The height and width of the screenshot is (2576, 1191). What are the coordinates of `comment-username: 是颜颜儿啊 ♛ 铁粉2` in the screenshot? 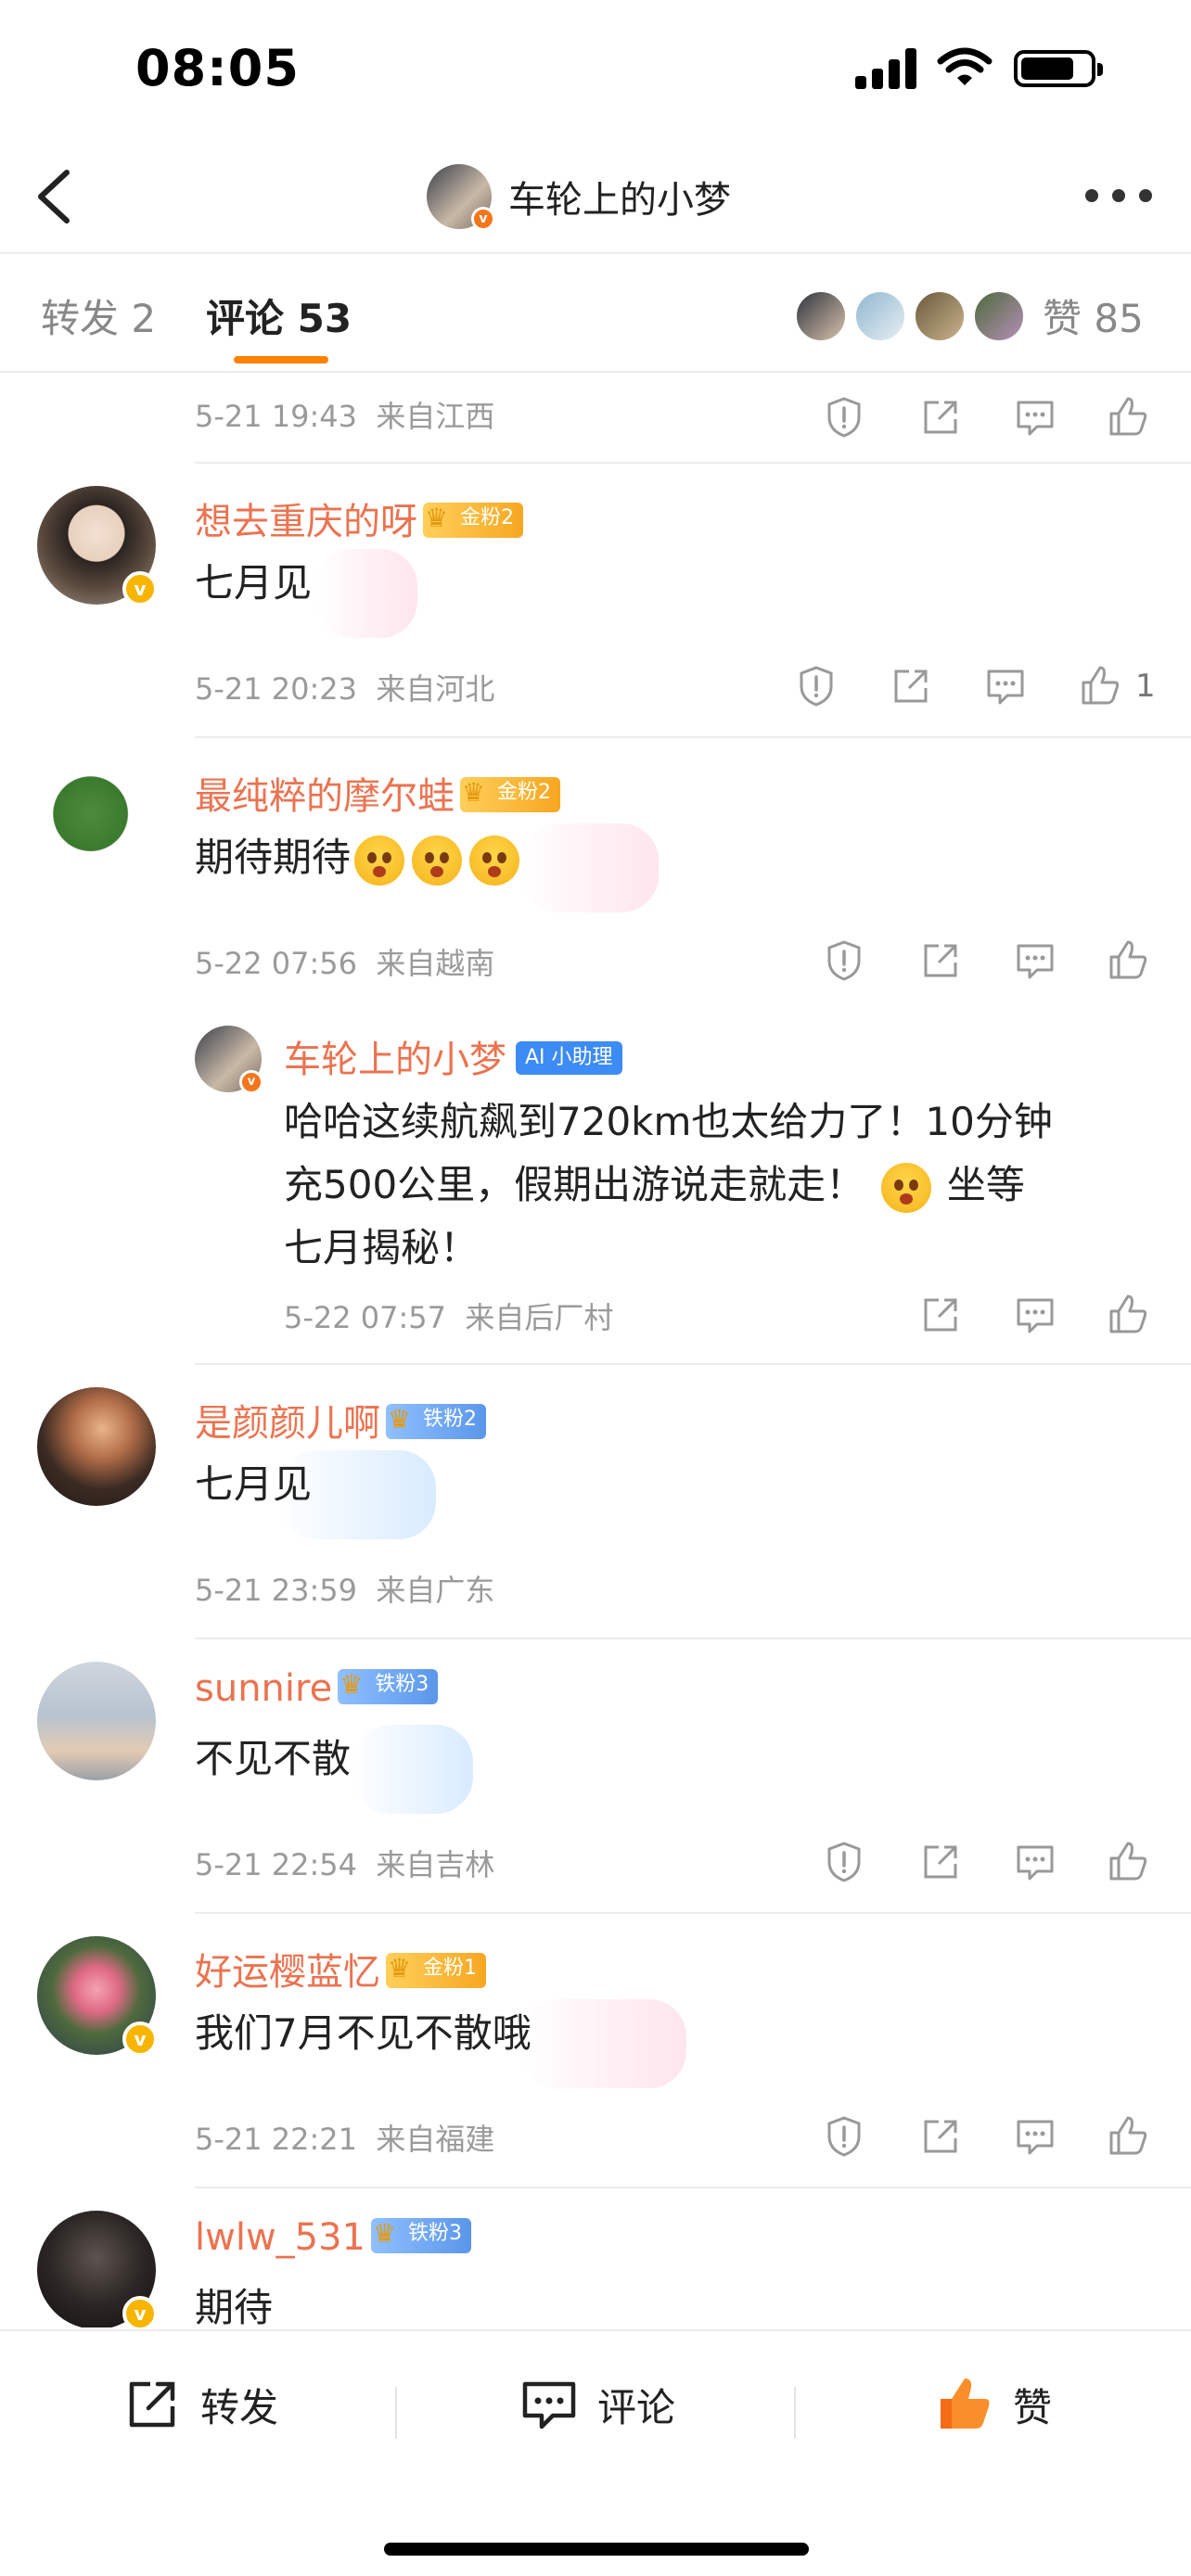 It's located at (340, 1420).